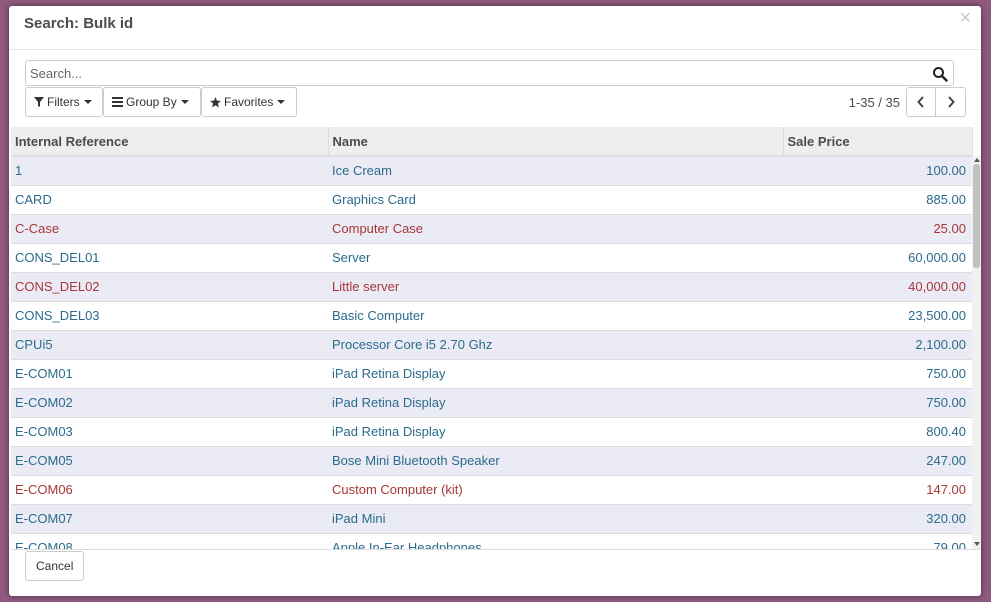  I want to click on group-by-button: Group By, so click(152, 102).